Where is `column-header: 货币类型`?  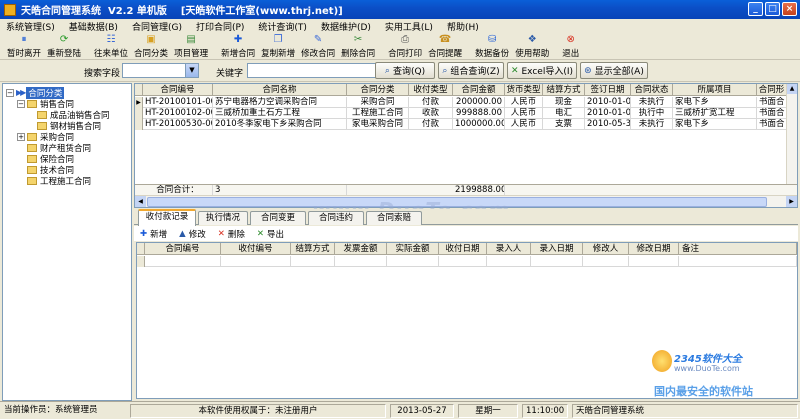 column-header: 货币类型 is located at coordinates (524, 90).